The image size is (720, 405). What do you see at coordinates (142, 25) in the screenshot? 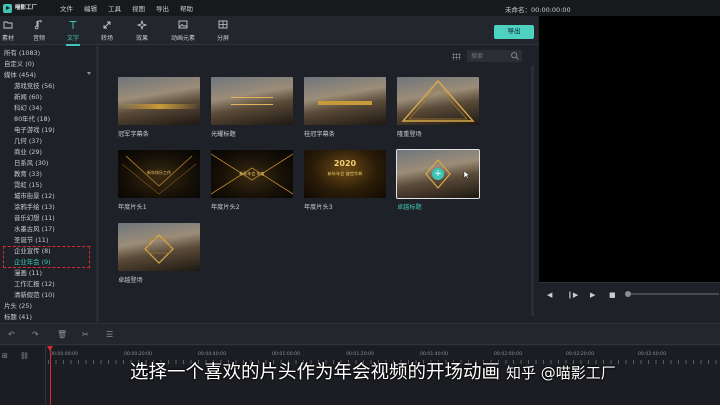
I see `effects-icon` at bounding box center [142, 25].